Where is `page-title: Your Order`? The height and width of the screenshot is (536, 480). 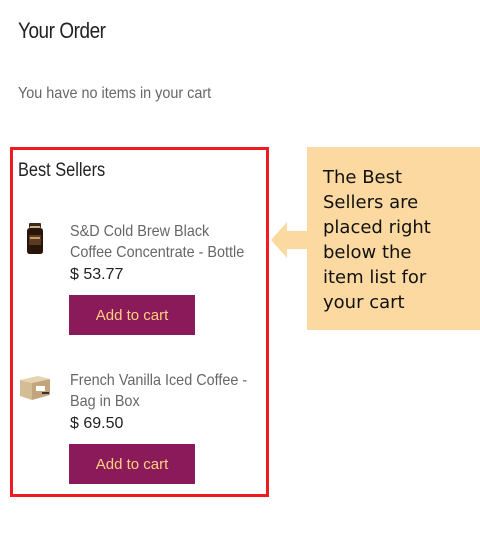 page-title: Your Order is located at coordinates (62, 30).